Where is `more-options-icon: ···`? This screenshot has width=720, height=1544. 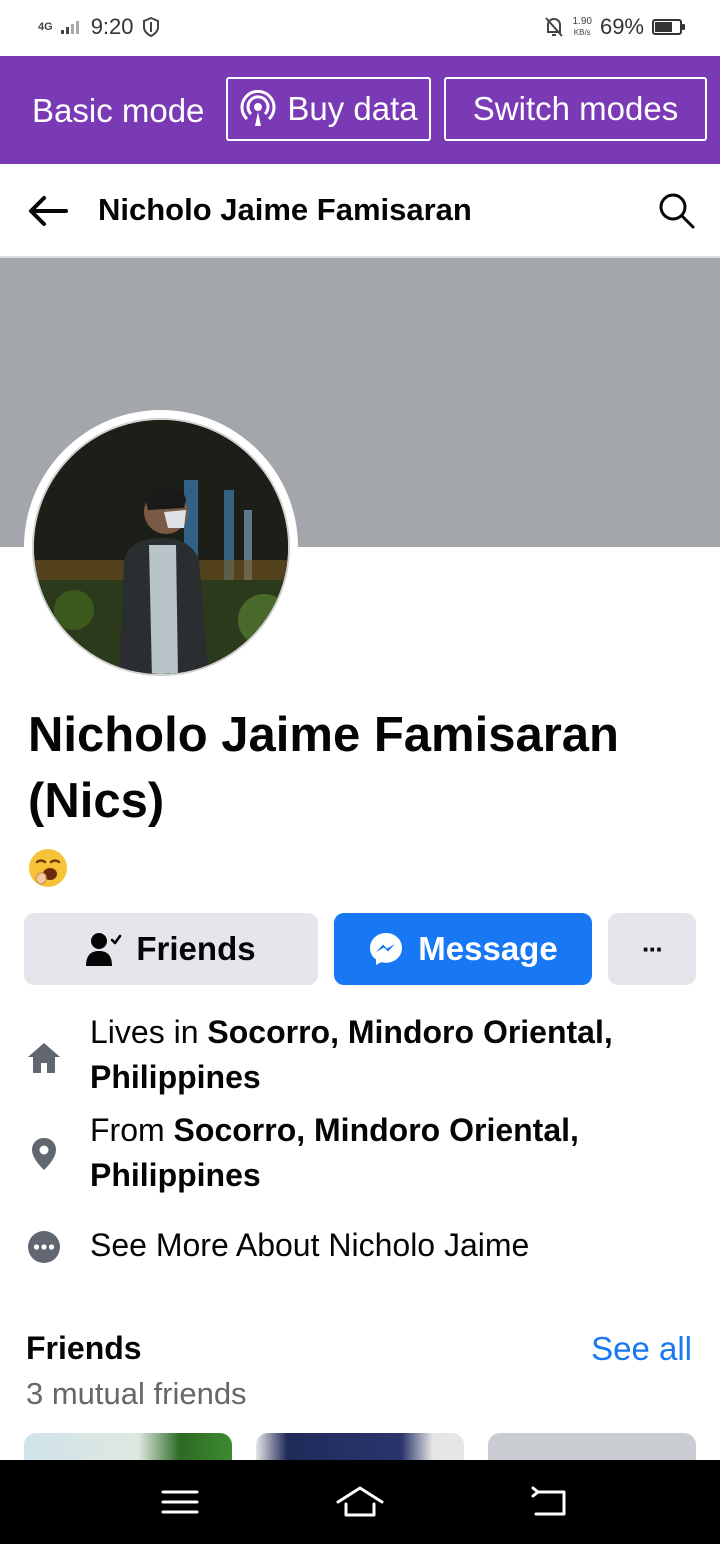 more-options-icon: ··· is located at coordinates (653, 948).